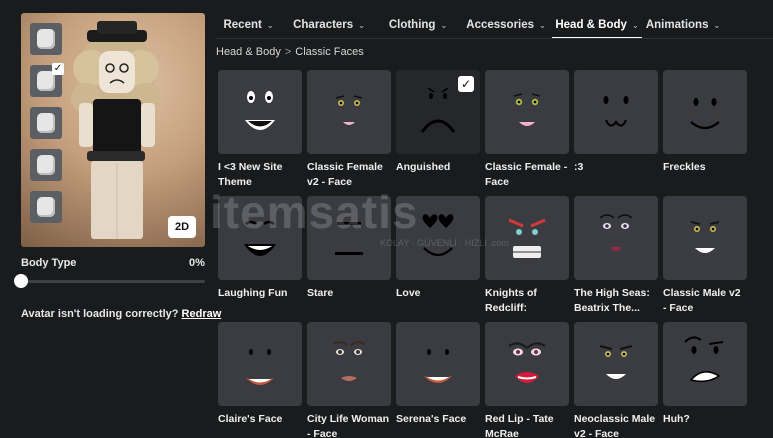 This screenshot has height=438, width=773. I want to click on face-item: City Life Woman - Face, so click(349, 380).